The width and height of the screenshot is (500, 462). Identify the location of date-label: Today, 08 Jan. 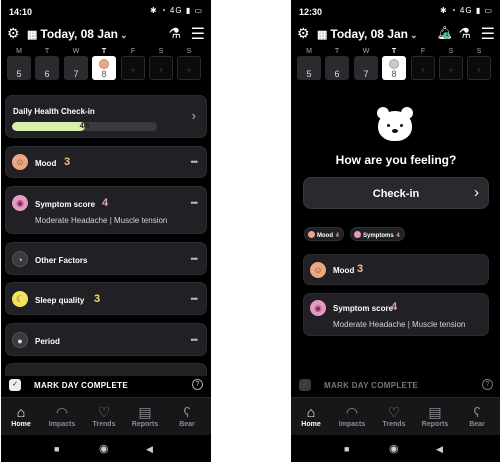
(79, 34).